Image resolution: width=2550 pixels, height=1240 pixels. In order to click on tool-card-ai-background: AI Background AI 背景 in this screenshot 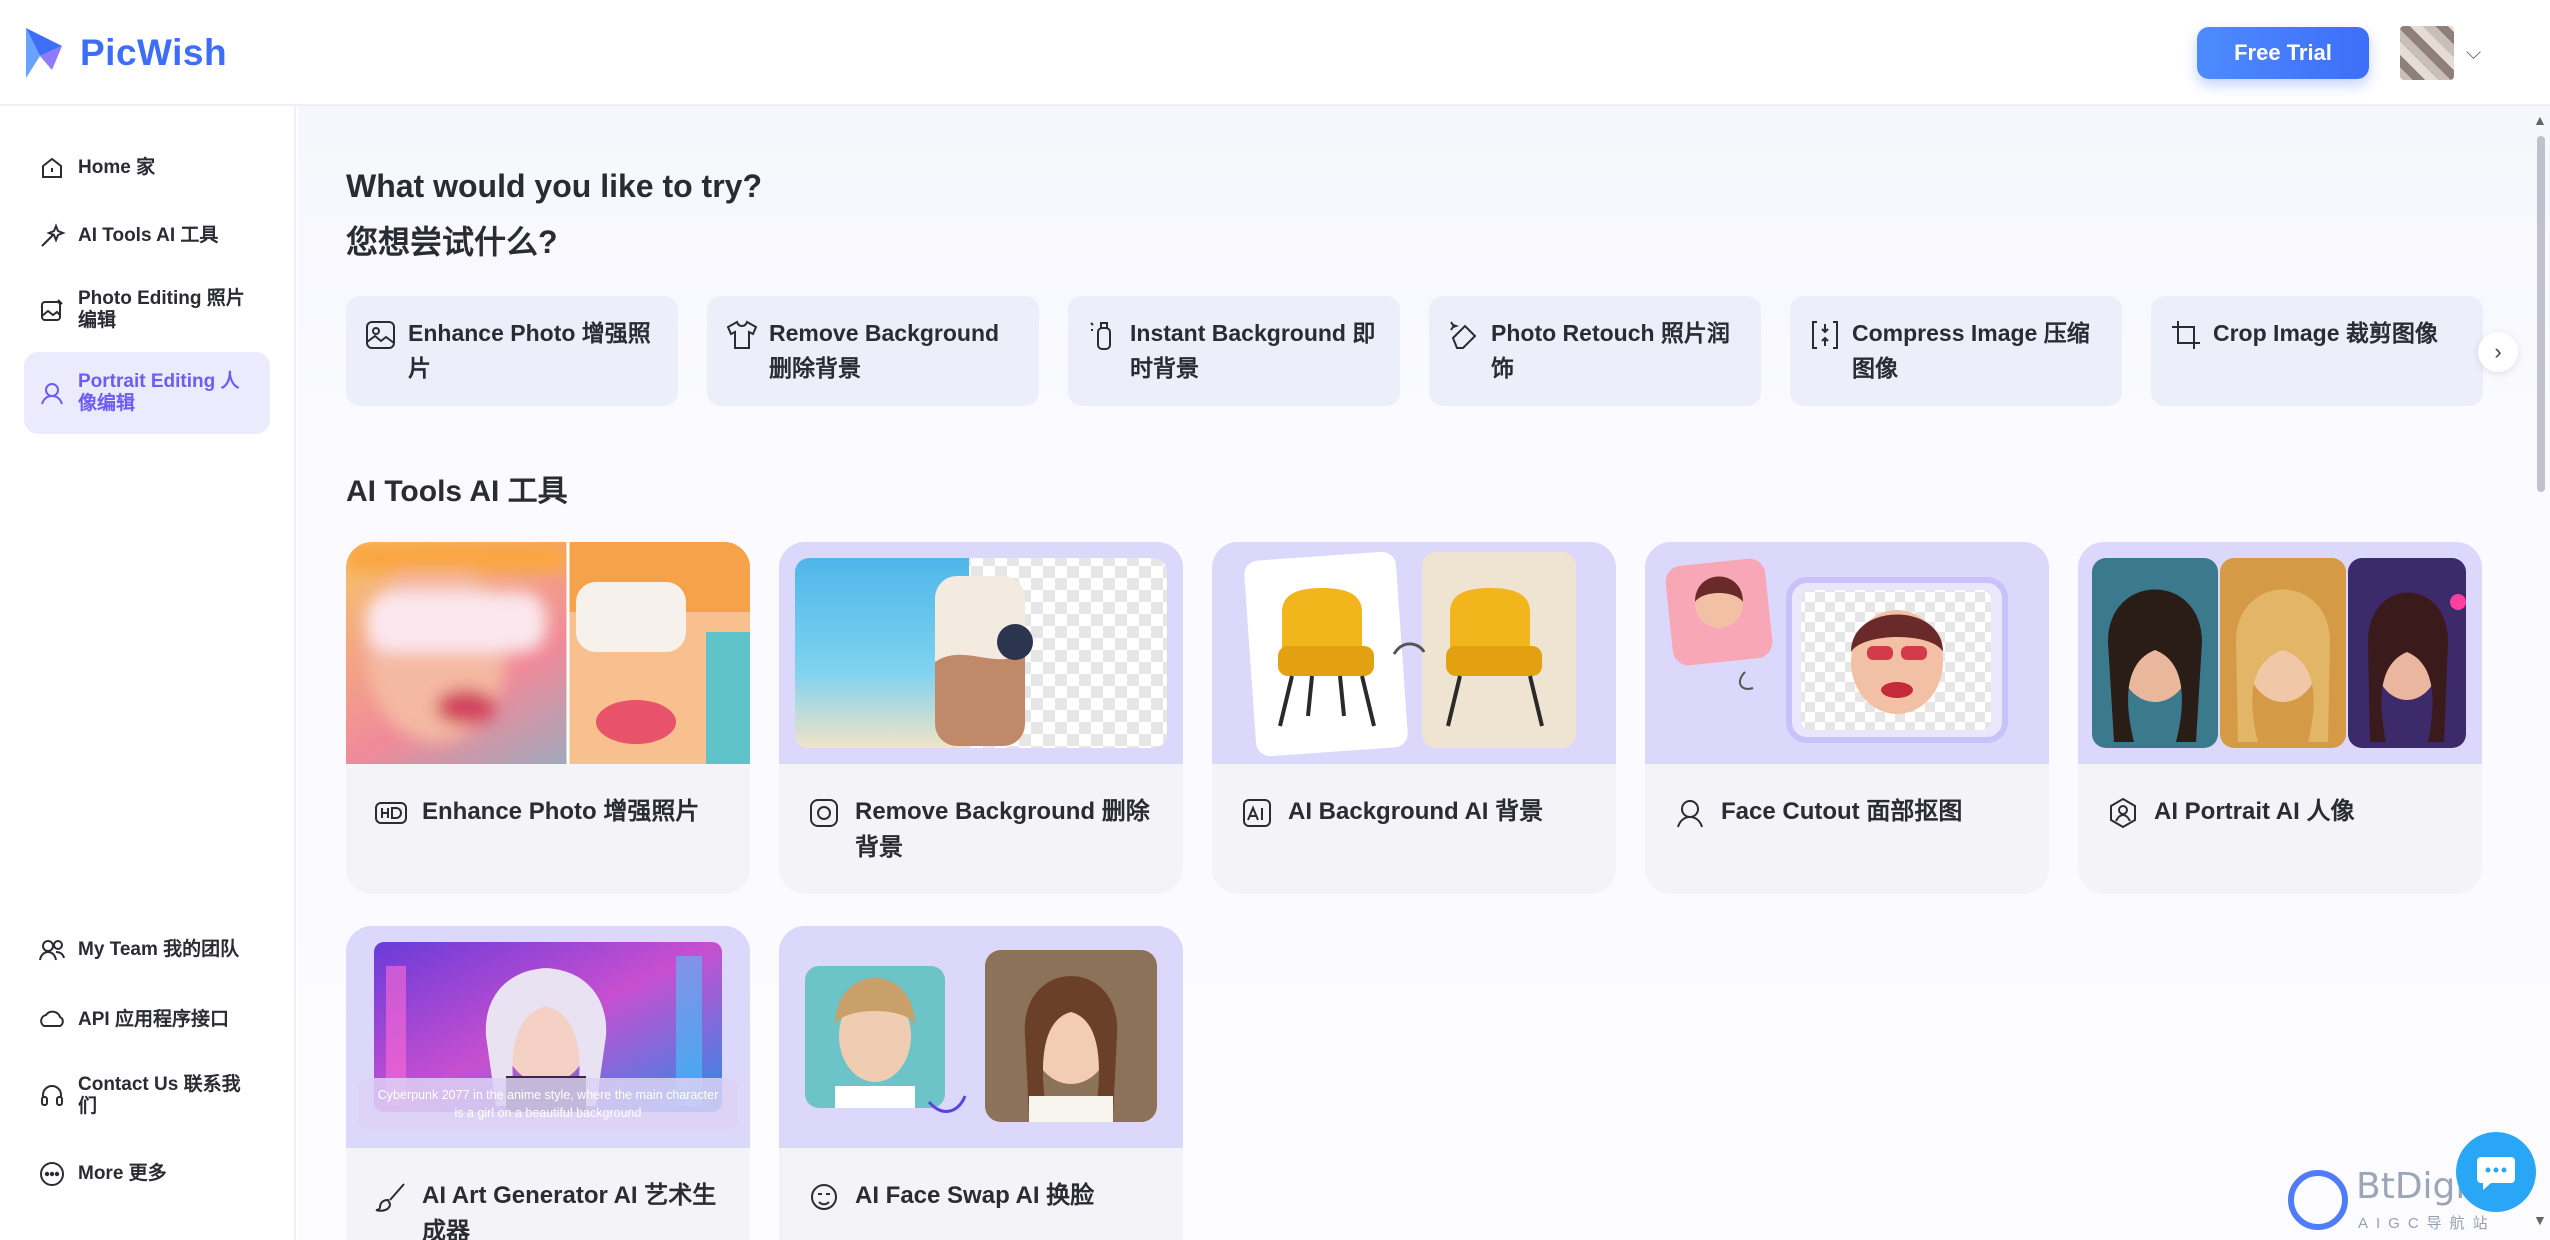, I will do `click(1414, 718)`.